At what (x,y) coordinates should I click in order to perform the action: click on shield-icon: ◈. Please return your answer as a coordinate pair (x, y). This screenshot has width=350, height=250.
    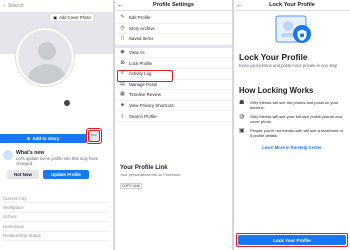
    Looking at the image, I should click on (122, 105).